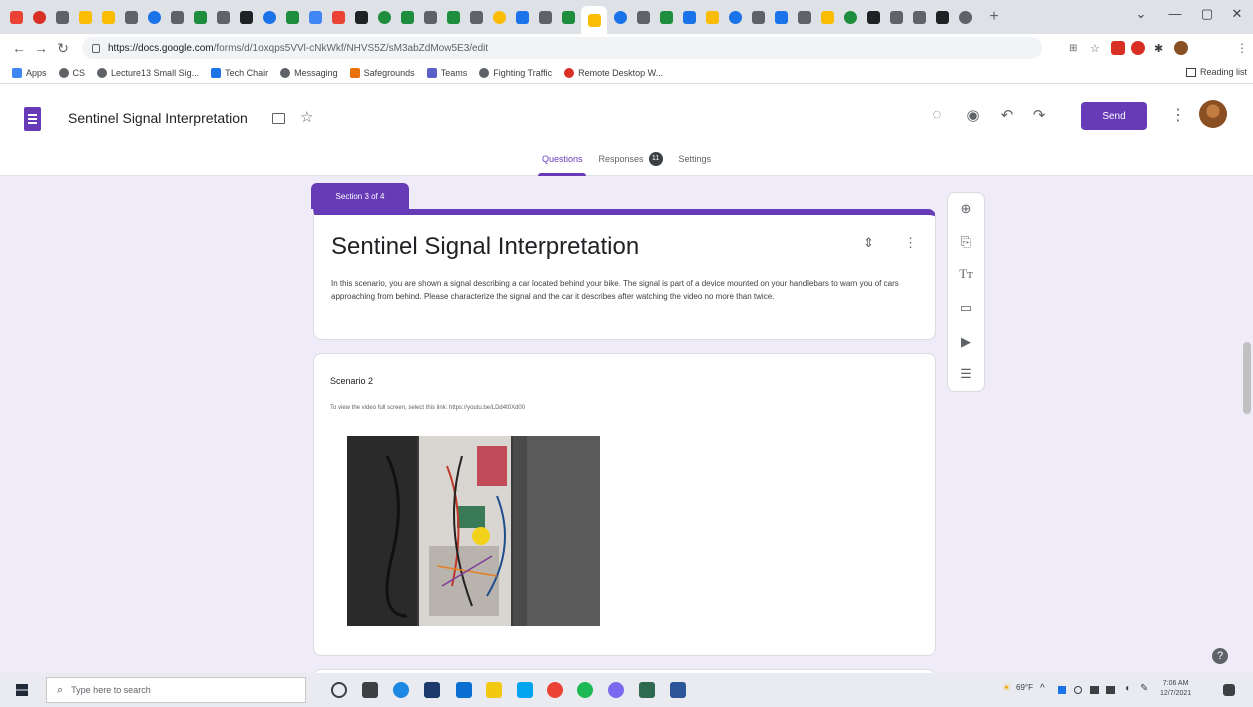 The height and width of the screenshot is (707, 1253). Describe the element at coordinates (630, 162) in the screenshot. I see `tab-responses: Responses 11` at that location.